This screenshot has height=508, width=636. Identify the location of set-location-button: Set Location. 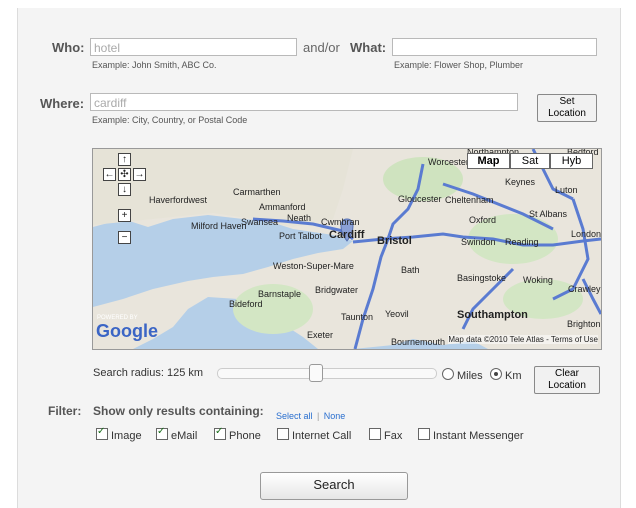
(567, 108).